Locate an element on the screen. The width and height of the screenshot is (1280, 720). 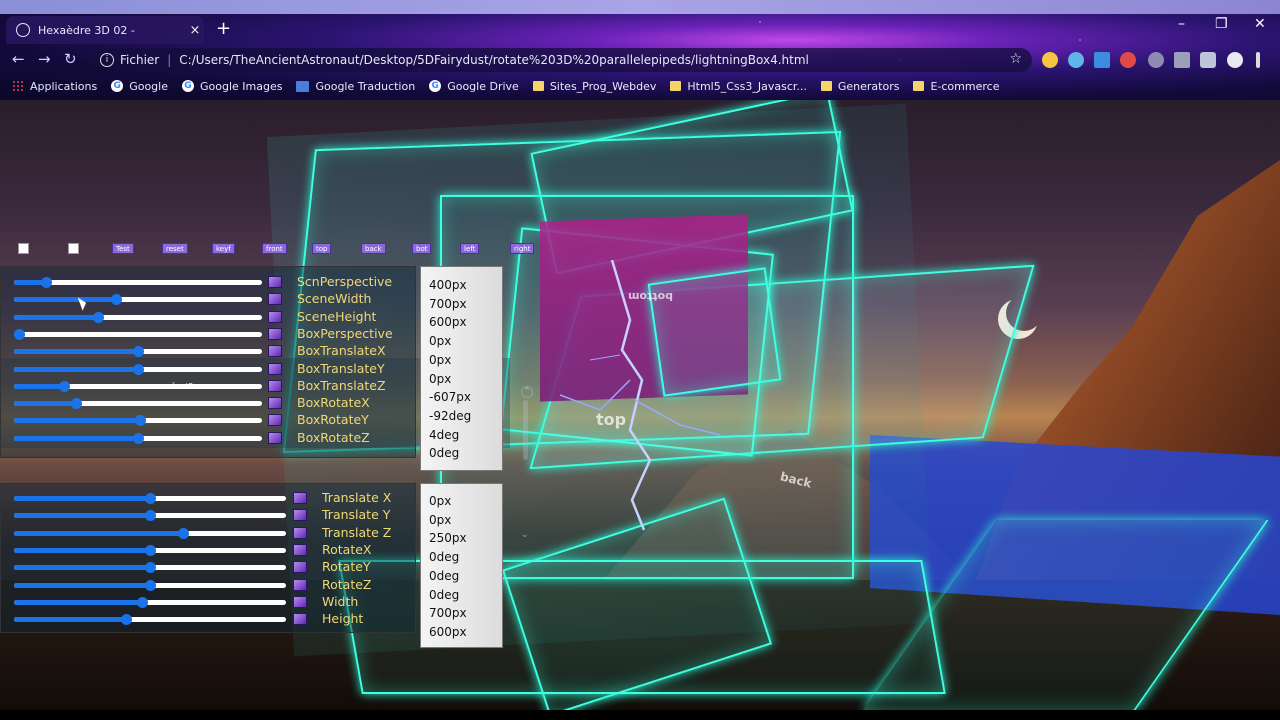
bookmark-google-images: G Google Images is located at coordinates (232, 86).